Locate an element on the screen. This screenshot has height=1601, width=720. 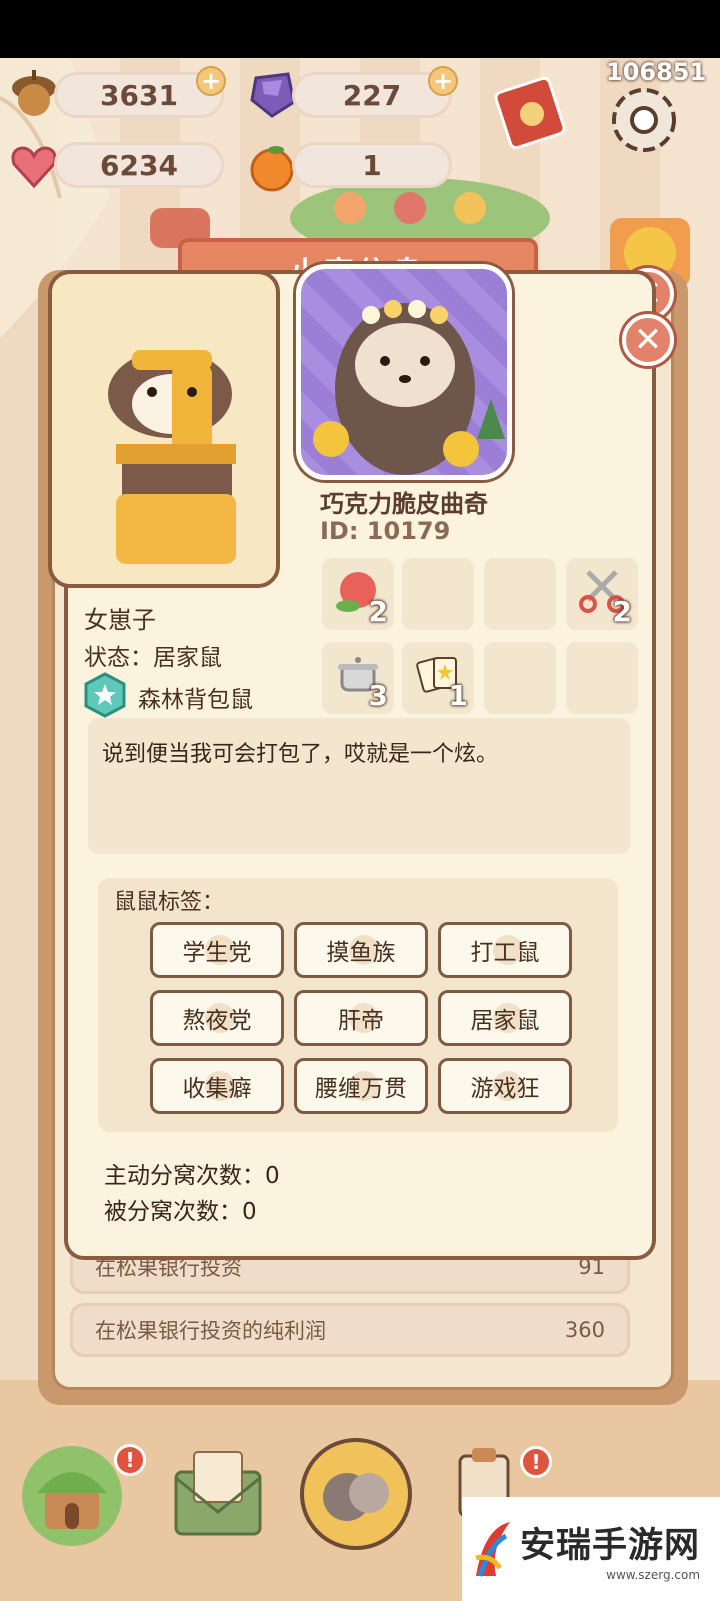
orange-count: 1 is located at coordinates (372, 165).